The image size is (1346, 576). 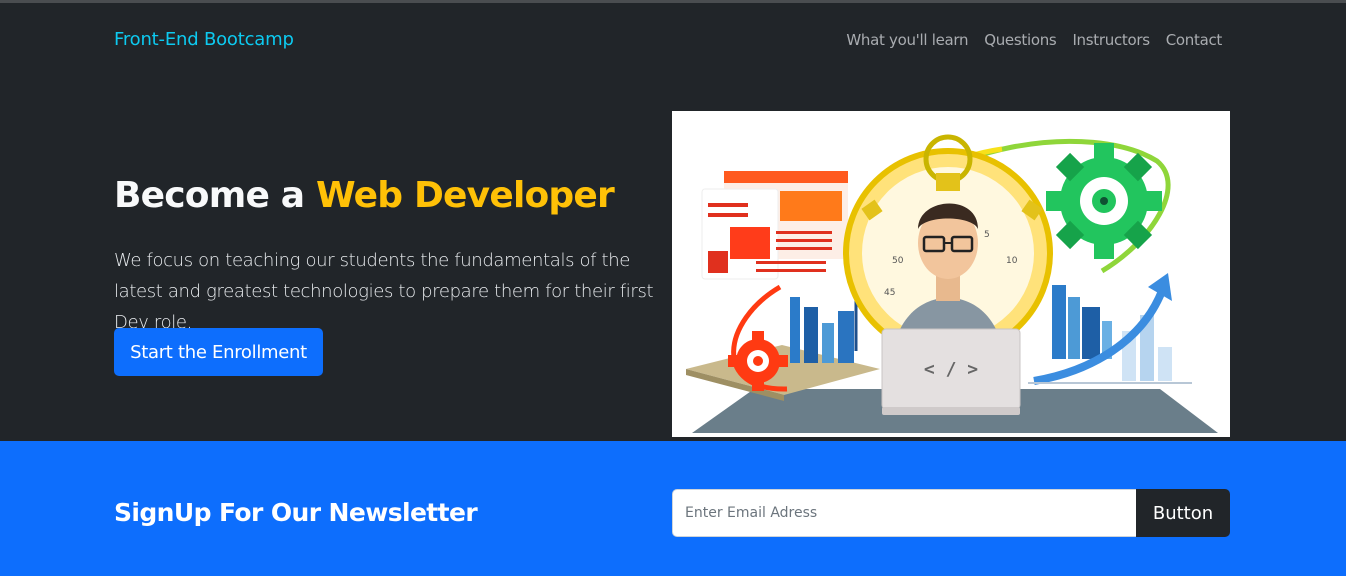 What do you see at coordinates (296, 512) in the screenshot?
I see `newsletter-title: SignUp For Our Newsletter` at bounding box center [296, 512].